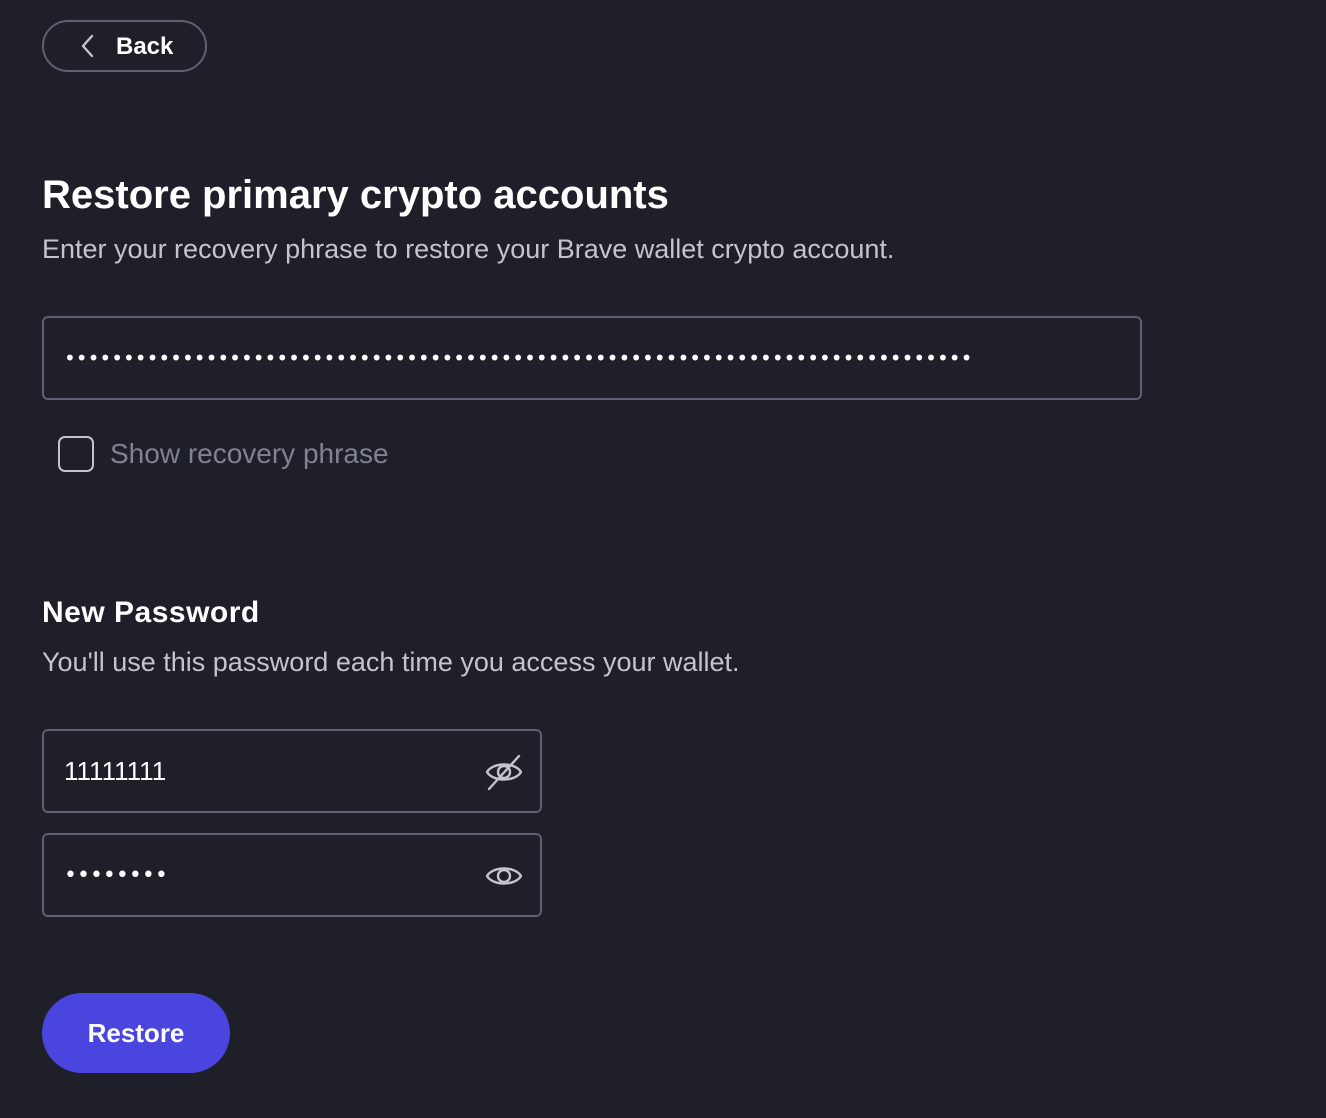 Image resolution: width=1326 pixels, height=1118 pixels. Describe the element at coordinates (264, 771) in the screenshot. I see `password-input` at that location.